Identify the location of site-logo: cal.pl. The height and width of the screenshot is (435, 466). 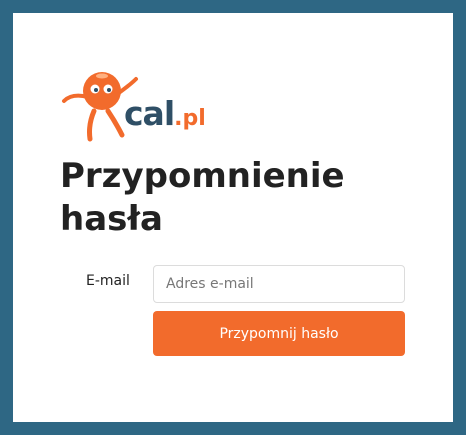
(145, 103).